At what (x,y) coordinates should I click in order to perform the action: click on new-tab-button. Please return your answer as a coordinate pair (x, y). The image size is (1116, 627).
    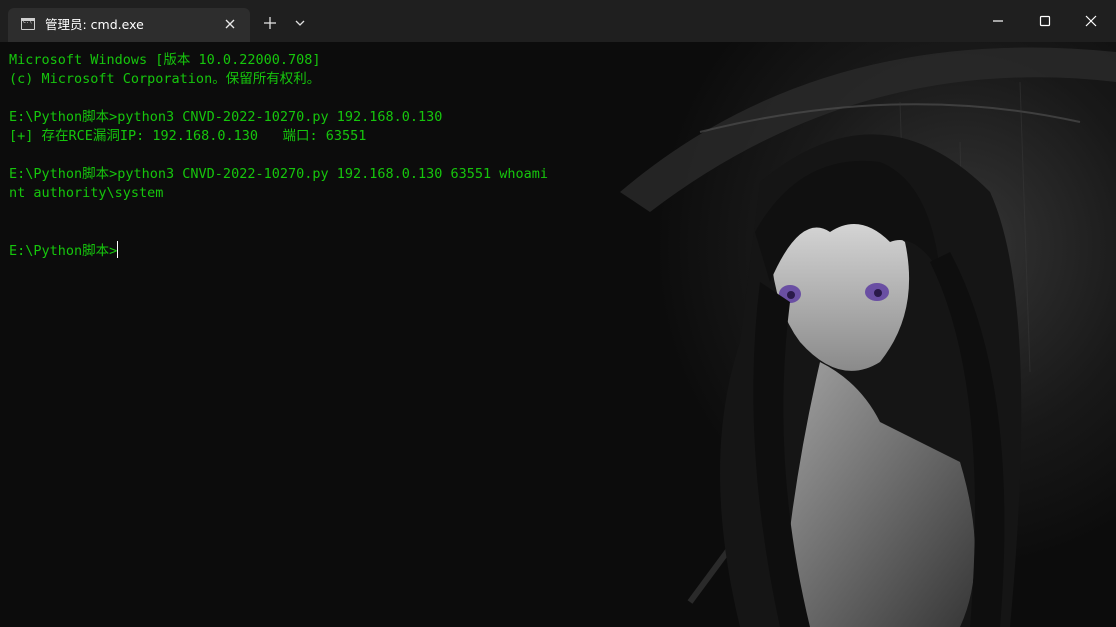
    Looking at the image, I should click on (270, 23).